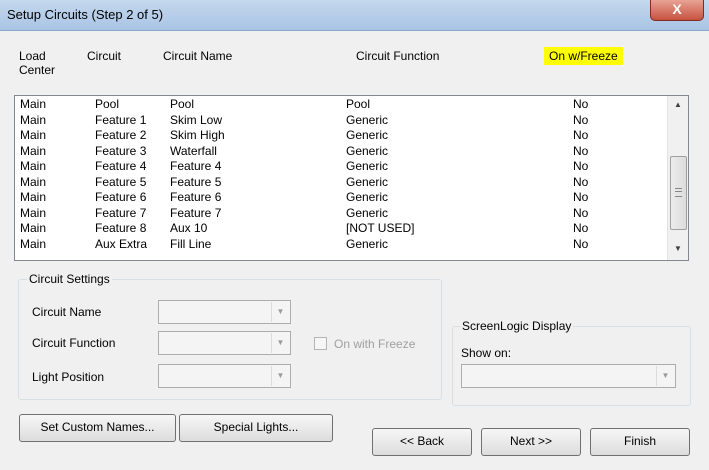 This screenshot has width=709, height=470. I want to click on cell-circuit: Feature 1, so click(121, 119).